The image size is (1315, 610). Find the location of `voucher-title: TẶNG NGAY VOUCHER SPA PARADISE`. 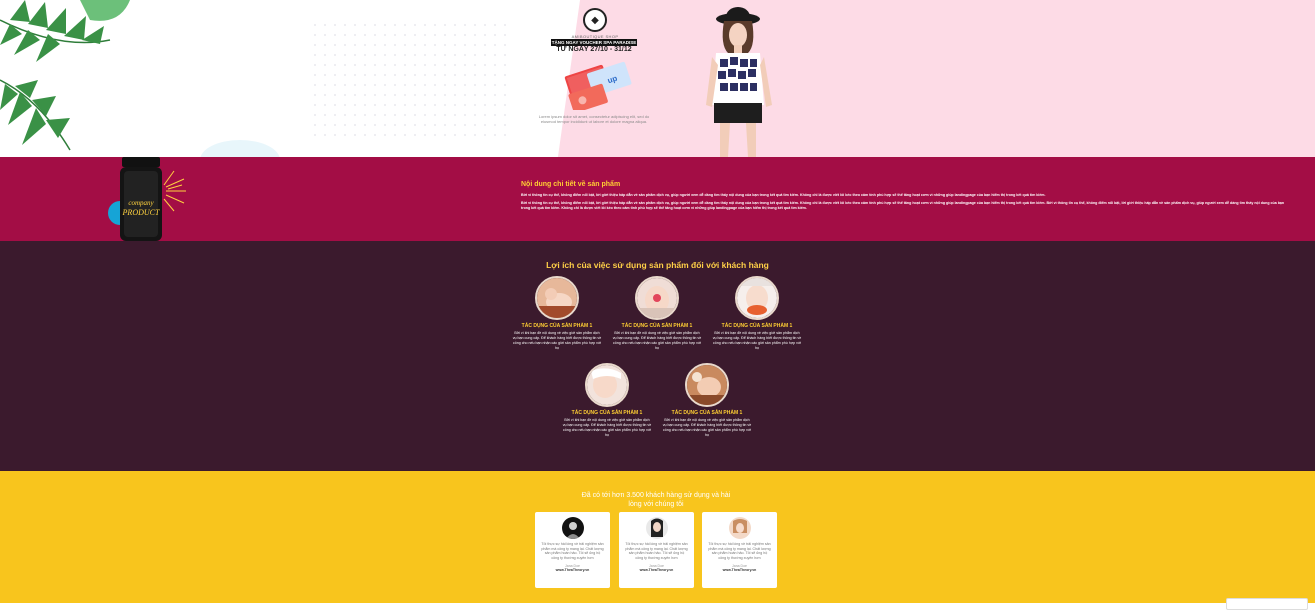

voucher-title: TẶNG NGAY VOUCHER SPA PARADISE is located at coordinates (594, 42).